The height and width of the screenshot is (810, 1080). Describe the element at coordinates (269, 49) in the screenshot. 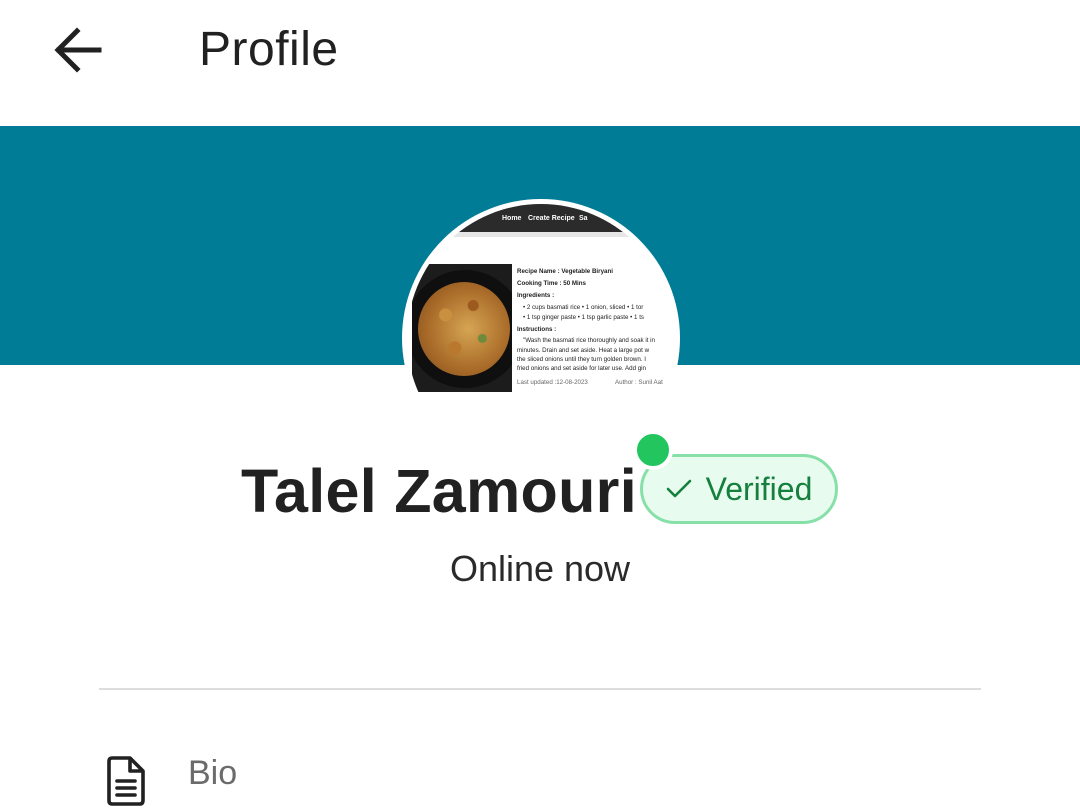

I see `page-title: Profile` at that location.